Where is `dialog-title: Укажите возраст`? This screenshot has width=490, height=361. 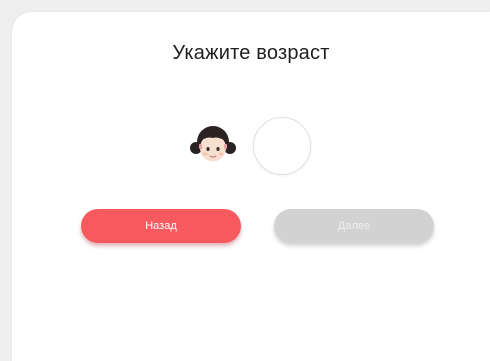 dialog-title: Укажите возраст is located at coordinates (251, 53).